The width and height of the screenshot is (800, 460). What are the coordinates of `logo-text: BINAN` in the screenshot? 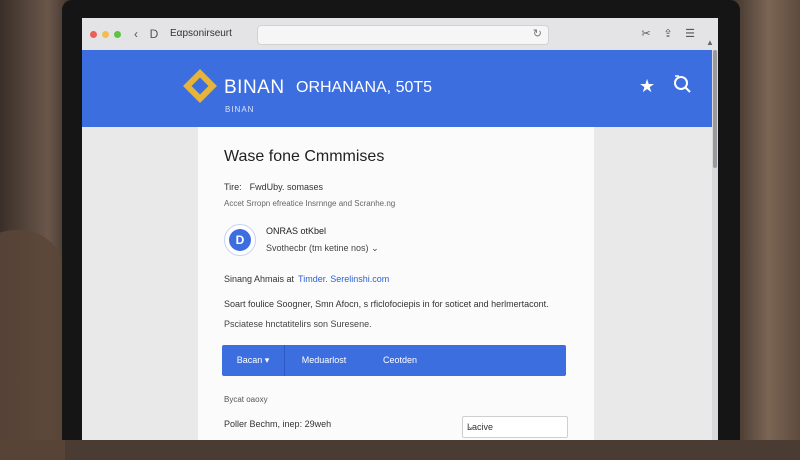 It's located at (254, 88).